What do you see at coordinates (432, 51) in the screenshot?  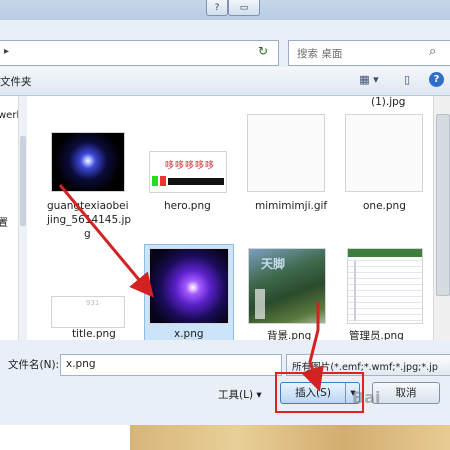 I see `search-icon: ⌕` at bounding box center [432, 51].